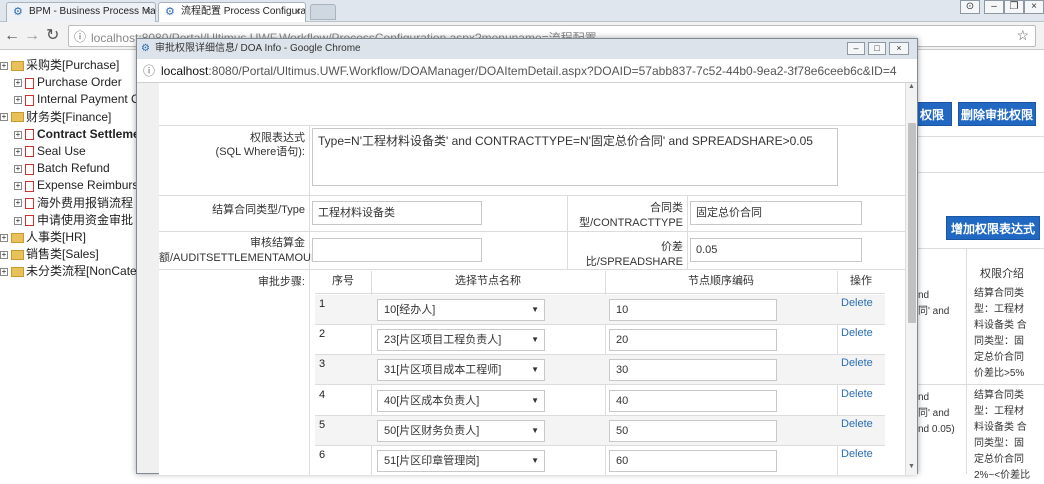 The width and height of the screenshot is (1044, 484). I want to click on tab-title: 流程配置 Process Configura, so click(243, 11).